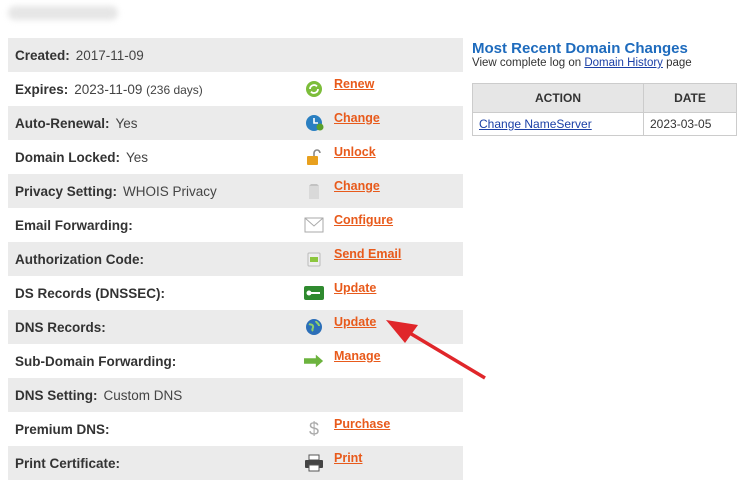 This screenshot has height=490, width=750. What do you see at coordinates (535, 124) in the screenshot?
I see `change-nameserver-link: Change NameServer` at bounding box center [535, 124].